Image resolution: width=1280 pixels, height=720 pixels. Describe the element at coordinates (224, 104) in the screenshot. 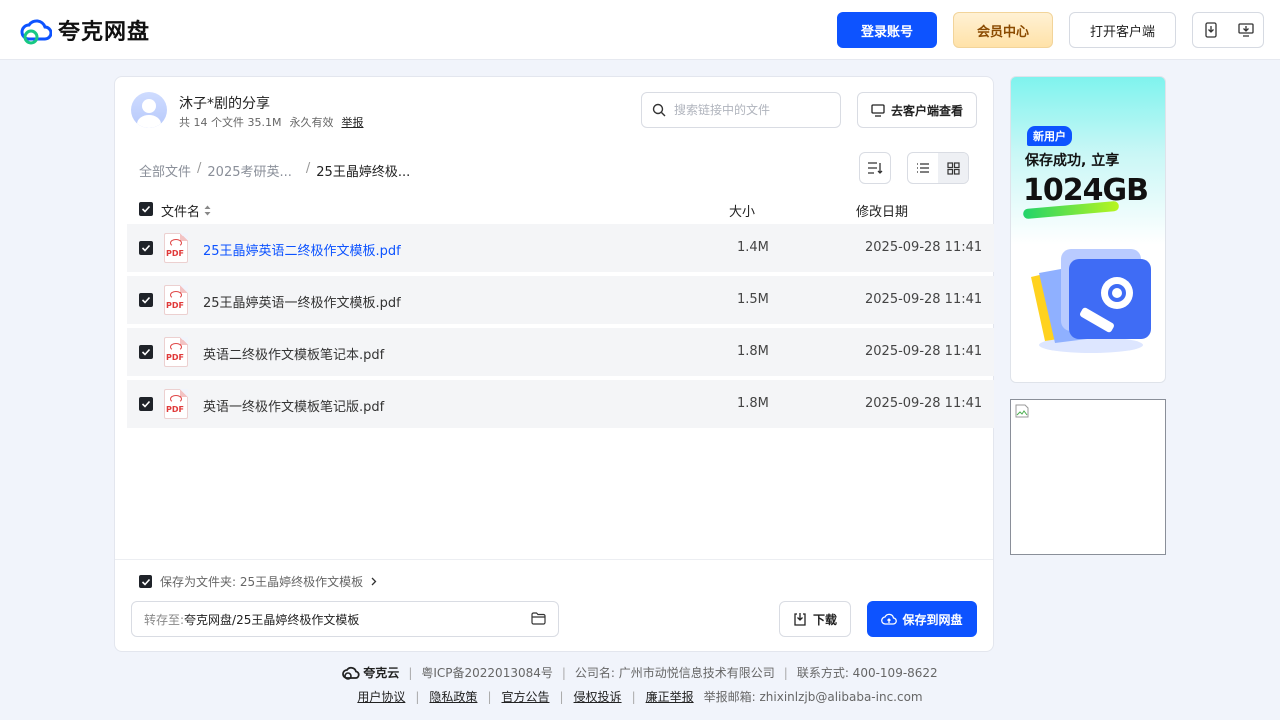

I see `share-title: 沐子*剧的分享` at that location.